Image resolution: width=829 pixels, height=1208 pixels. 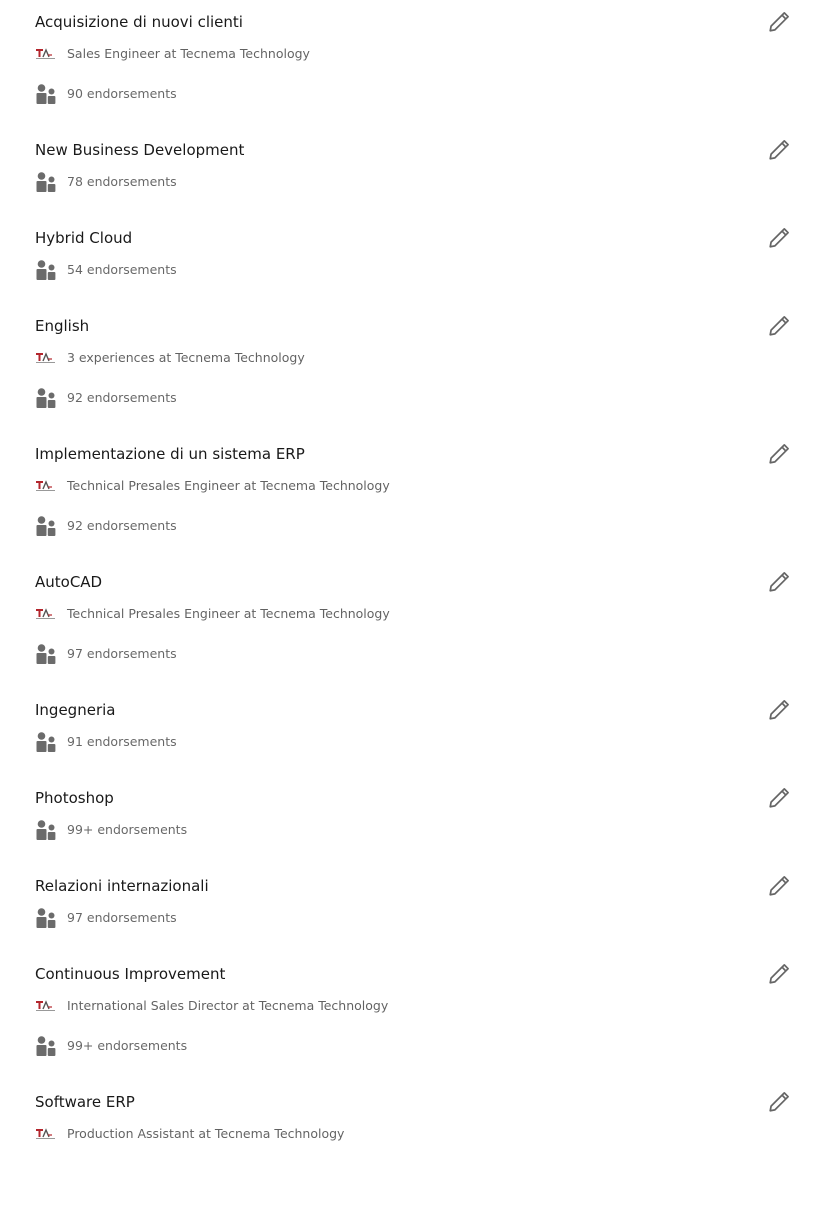 What do you see at coordinates (62, 326) in the screenshot?
I see `skill-title: English` at bounding box center [62, 326].